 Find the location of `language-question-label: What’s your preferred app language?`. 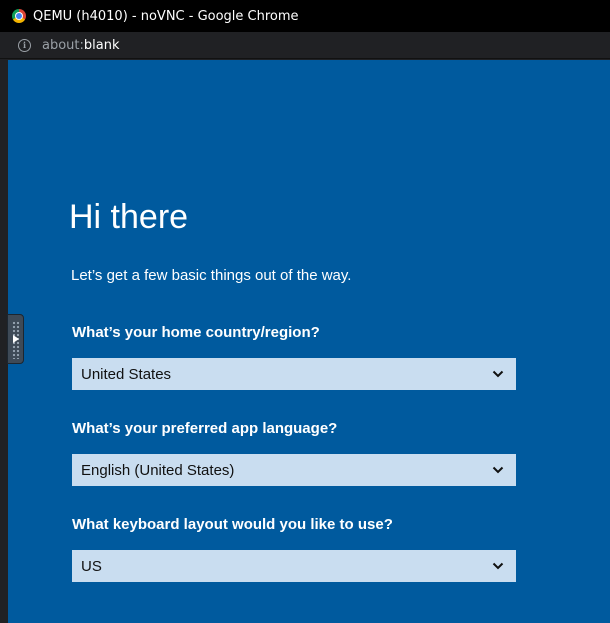

language-question-label: What’s your preferred app language? is located at coordinates (205, 428).